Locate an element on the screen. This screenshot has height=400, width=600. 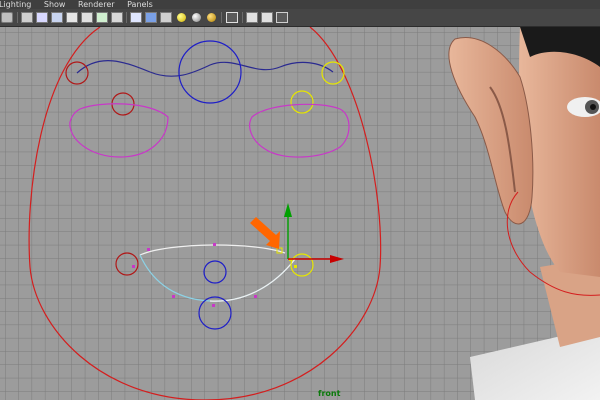
menu-renderer: Renderer is located at coordinates (96, 4).